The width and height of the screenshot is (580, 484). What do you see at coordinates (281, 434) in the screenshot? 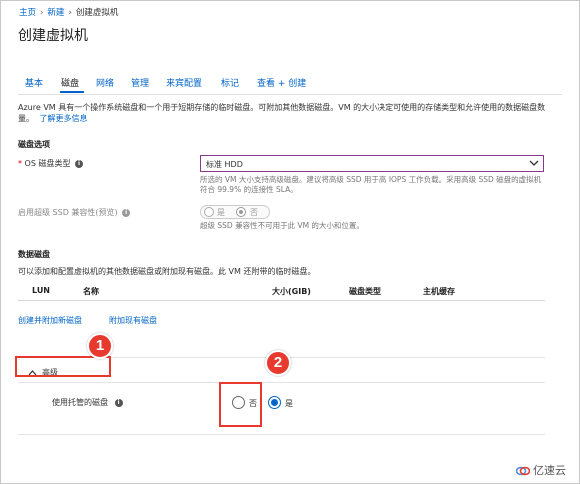
I see `bottom-divider` at bounding box center [281, 434].